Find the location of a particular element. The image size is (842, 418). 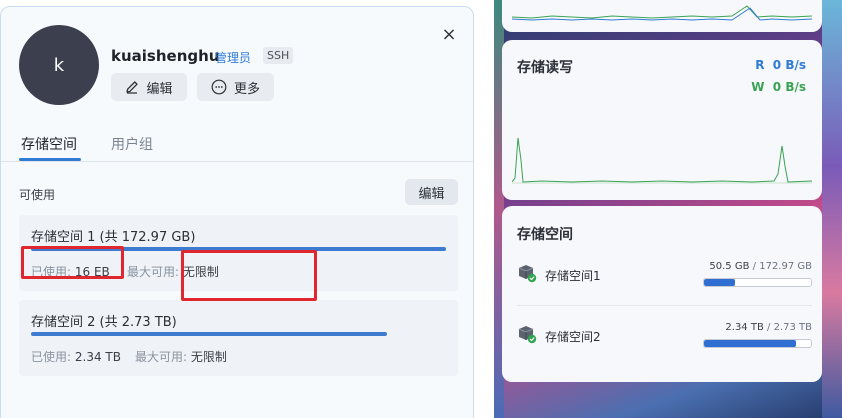

max-value: 无限制 is located at coordinates (208, 357).